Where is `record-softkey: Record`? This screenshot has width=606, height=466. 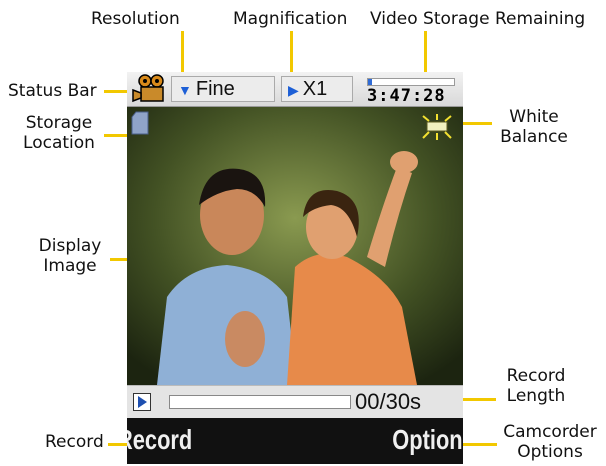
record-softkey: Record is located at coordinates (159, 440).